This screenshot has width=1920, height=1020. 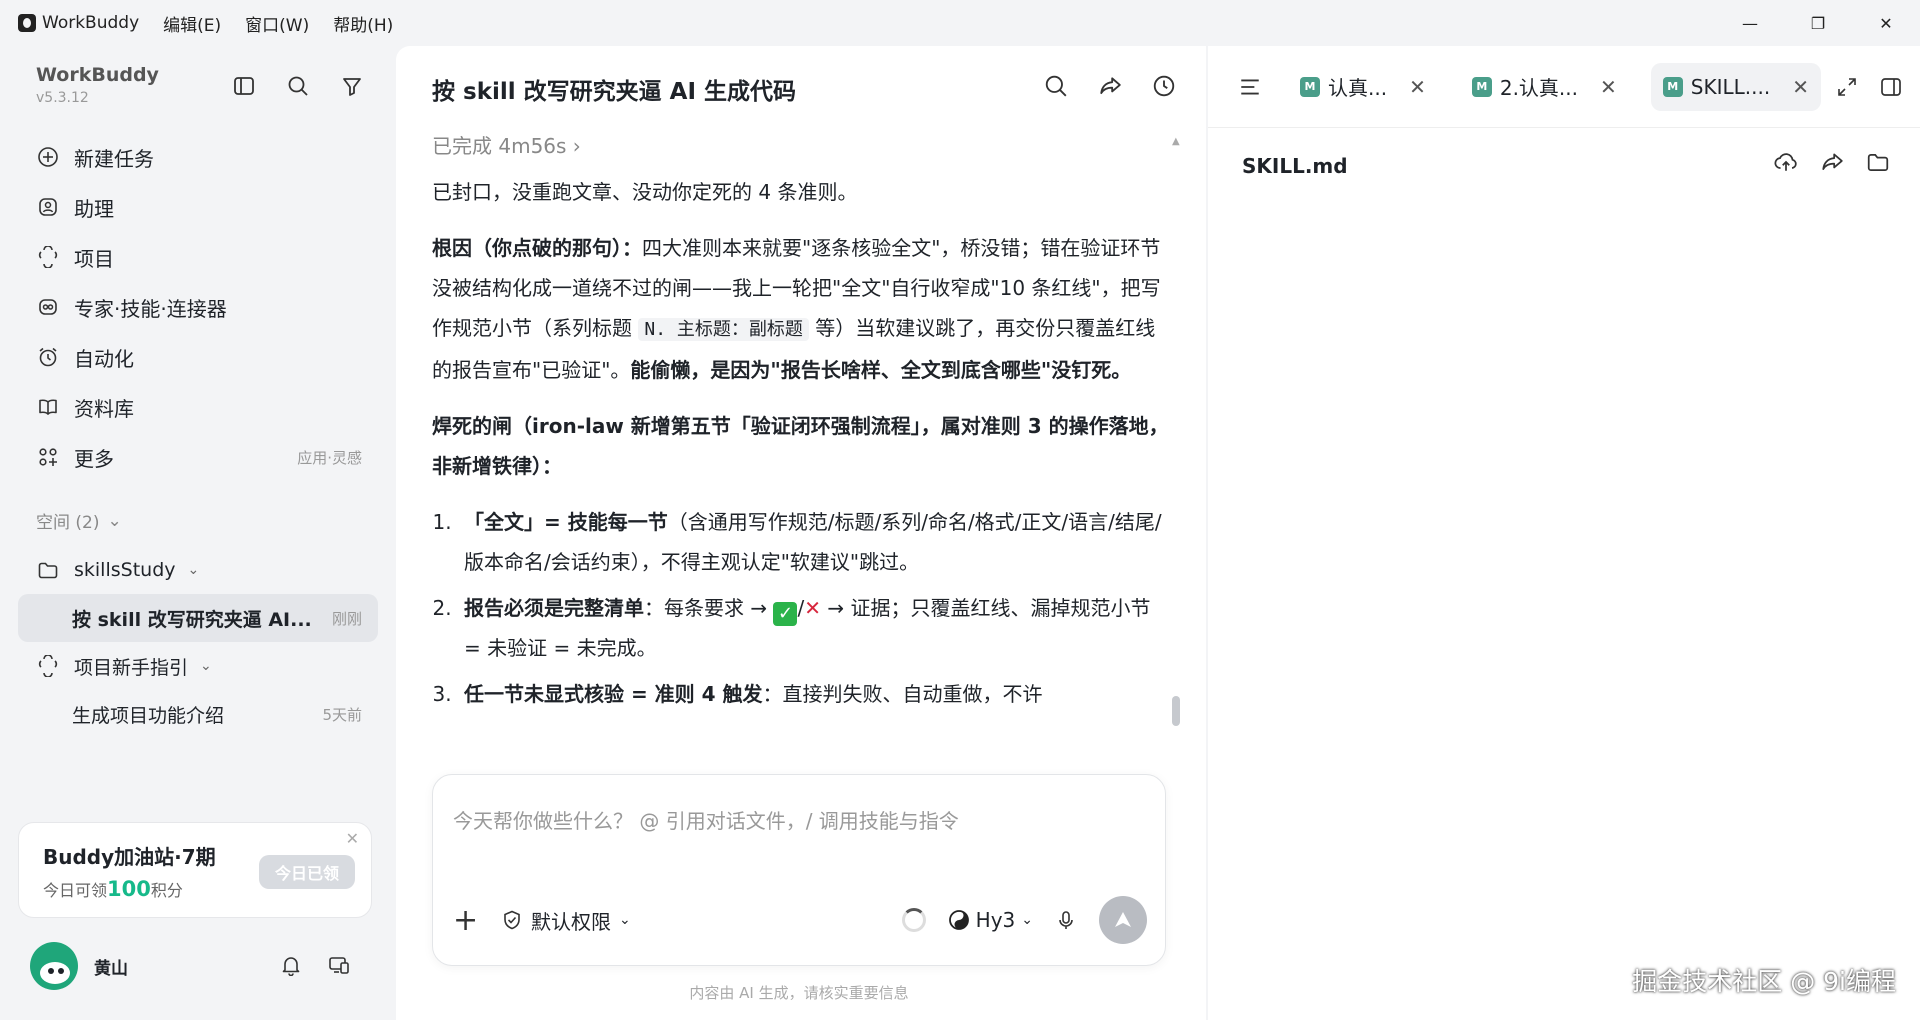 I want to click on devices-icon, so click(x=339, y=965).